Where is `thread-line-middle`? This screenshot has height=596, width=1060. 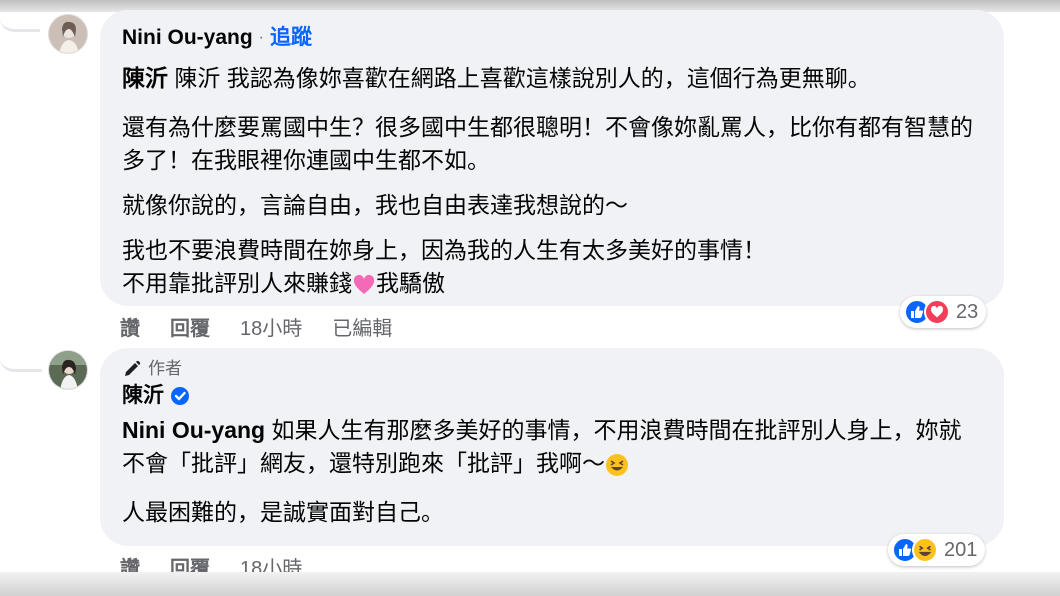
thread-line-middle is located at coordinates (21, 356).